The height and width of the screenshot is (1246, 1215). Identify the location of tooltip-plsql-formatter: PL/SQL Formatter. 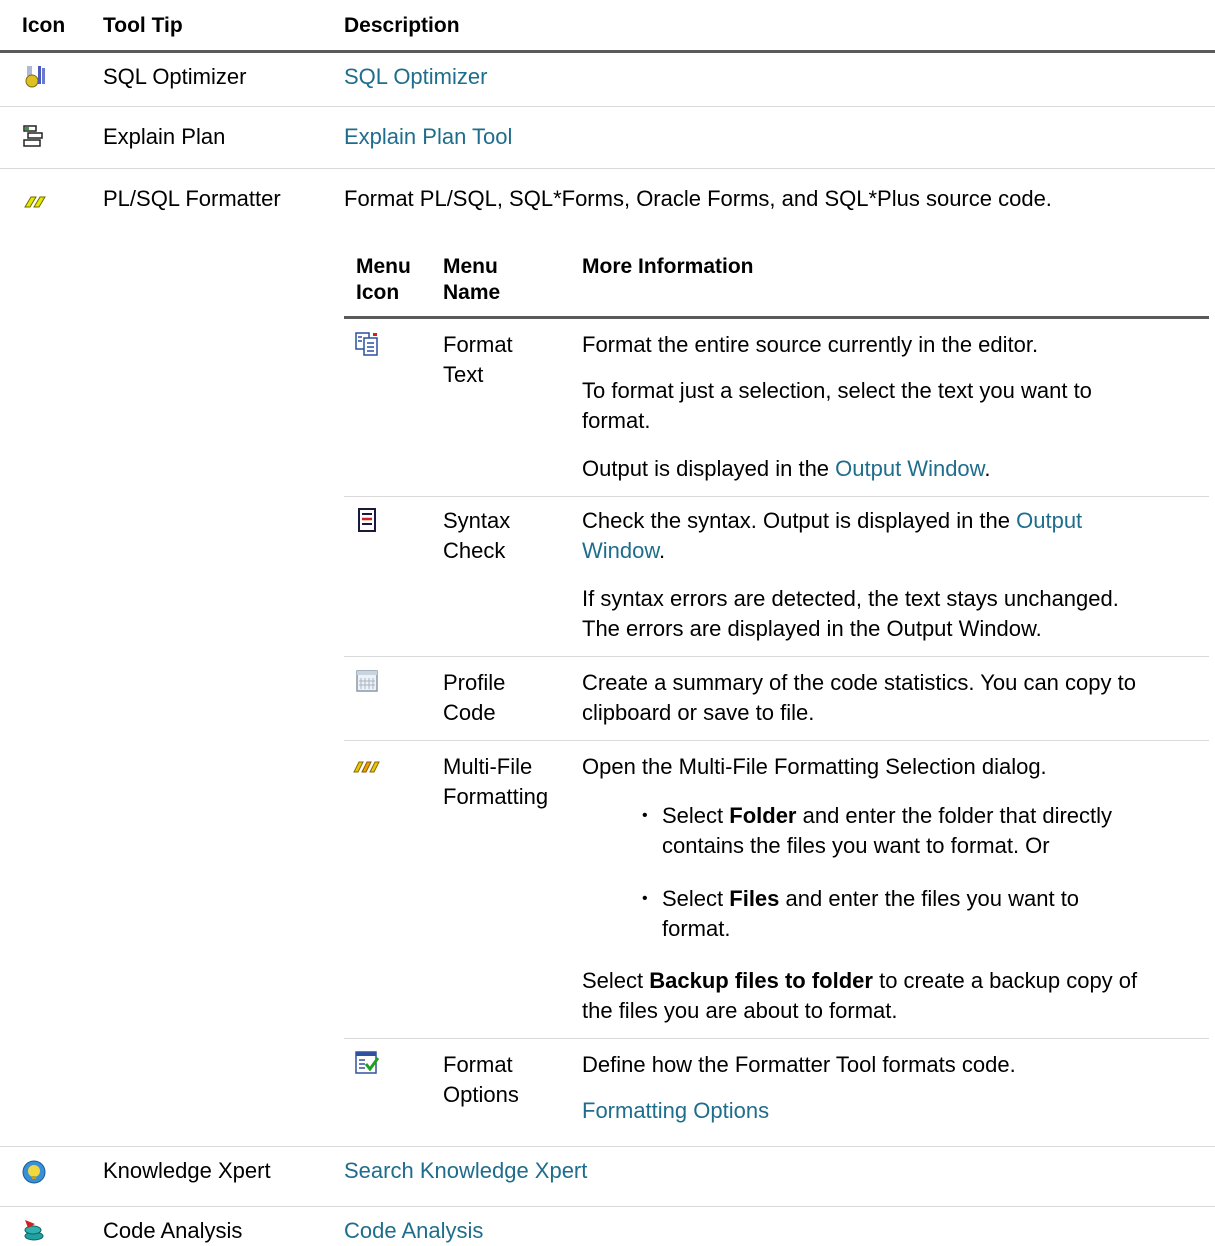
(192, 198).